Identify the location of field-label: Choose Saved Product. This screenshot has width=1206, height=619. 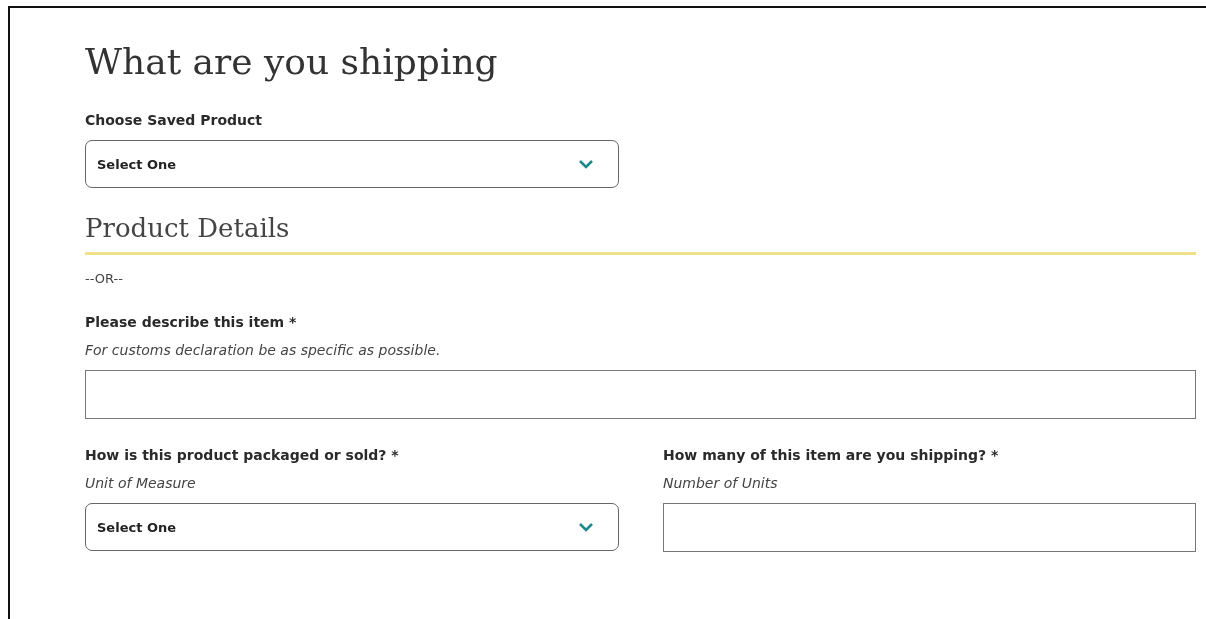
(173, 120).